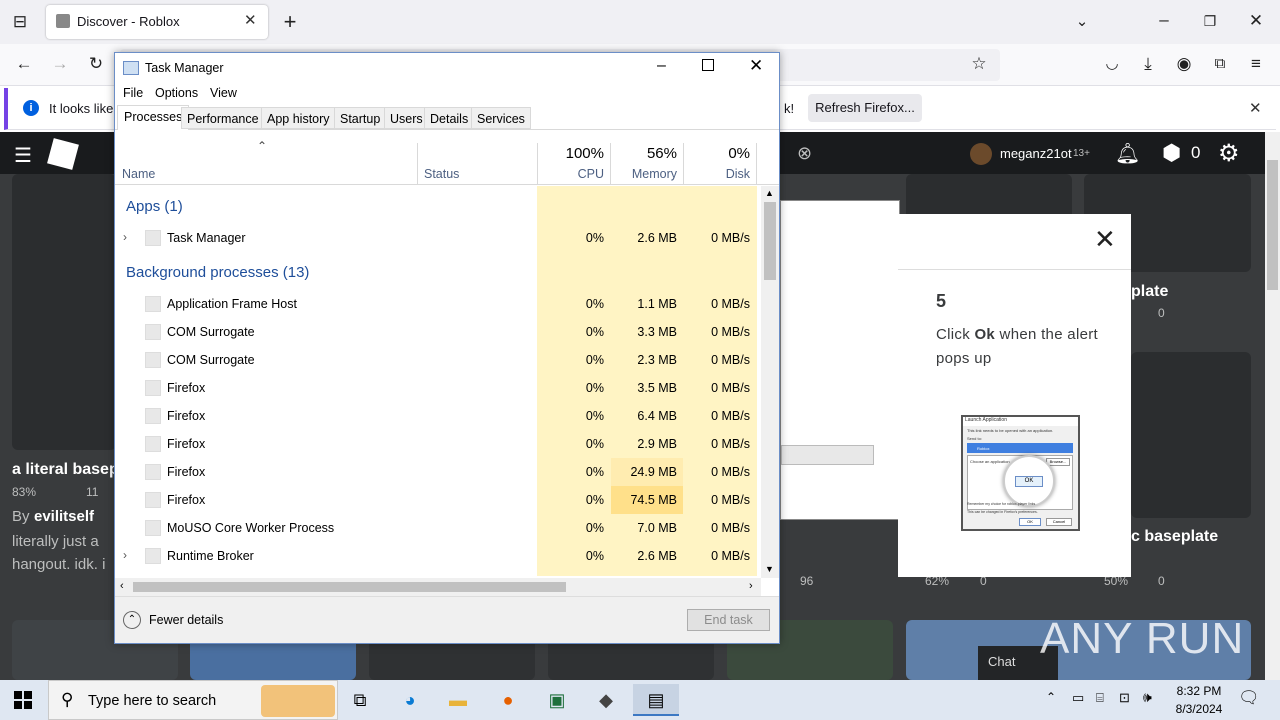  Describe the element at coordinates (756, 66) in the screenshot. I see `tm-close-icon: ✕` at that location.